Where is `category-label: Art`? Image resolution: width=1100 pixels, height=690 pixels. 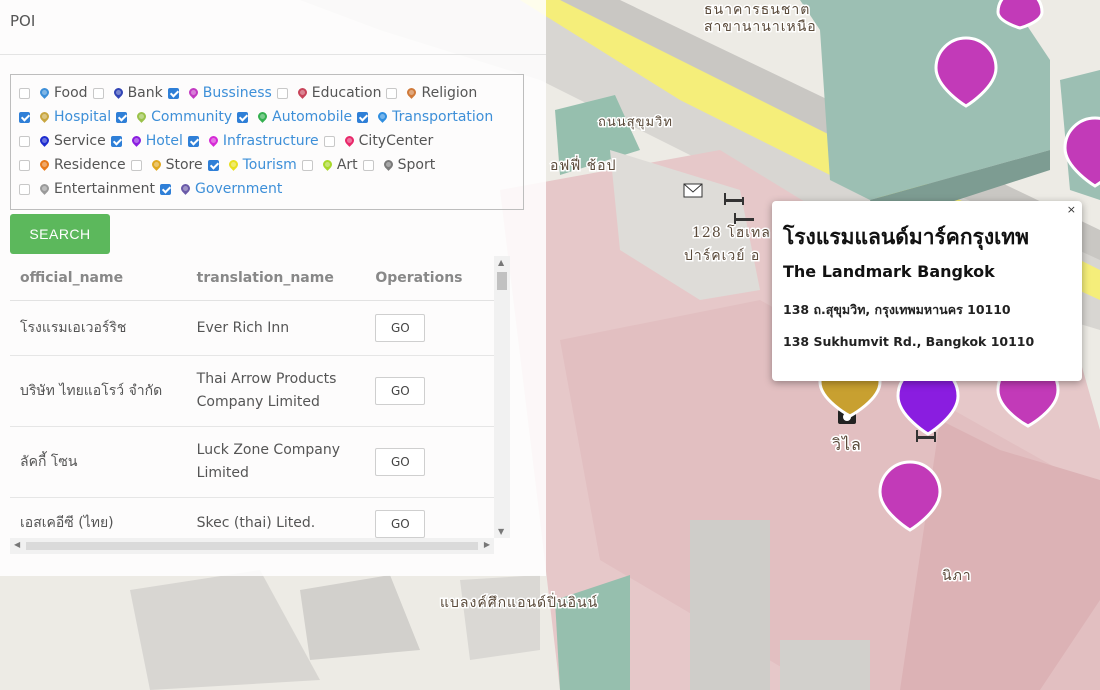
category-label: Art is located at coordinates (347, 165).